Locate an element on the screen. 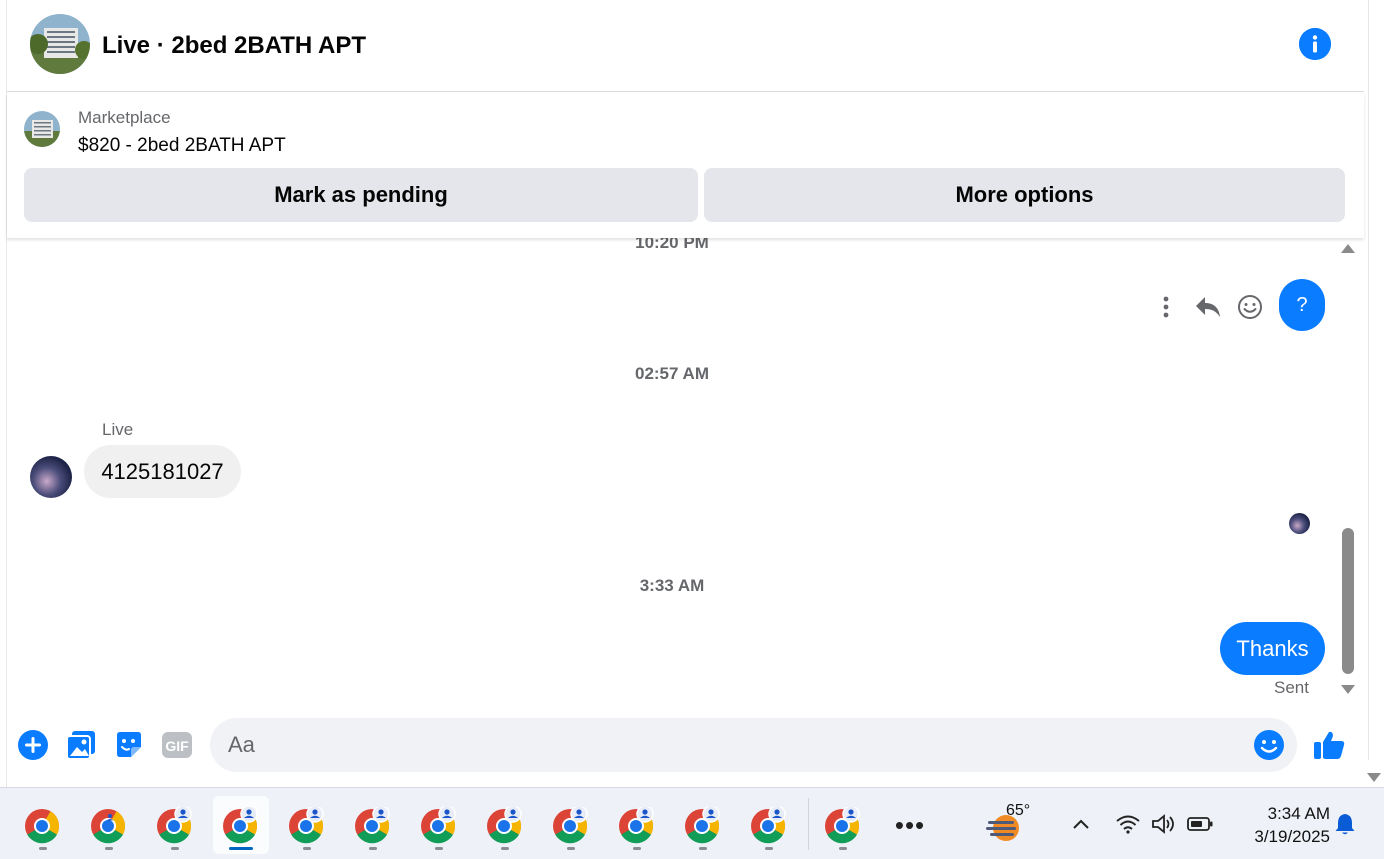 The width and height of the screenshot is (1384, 859). scroll-up-arrow is located at coordinates (1348, 248).